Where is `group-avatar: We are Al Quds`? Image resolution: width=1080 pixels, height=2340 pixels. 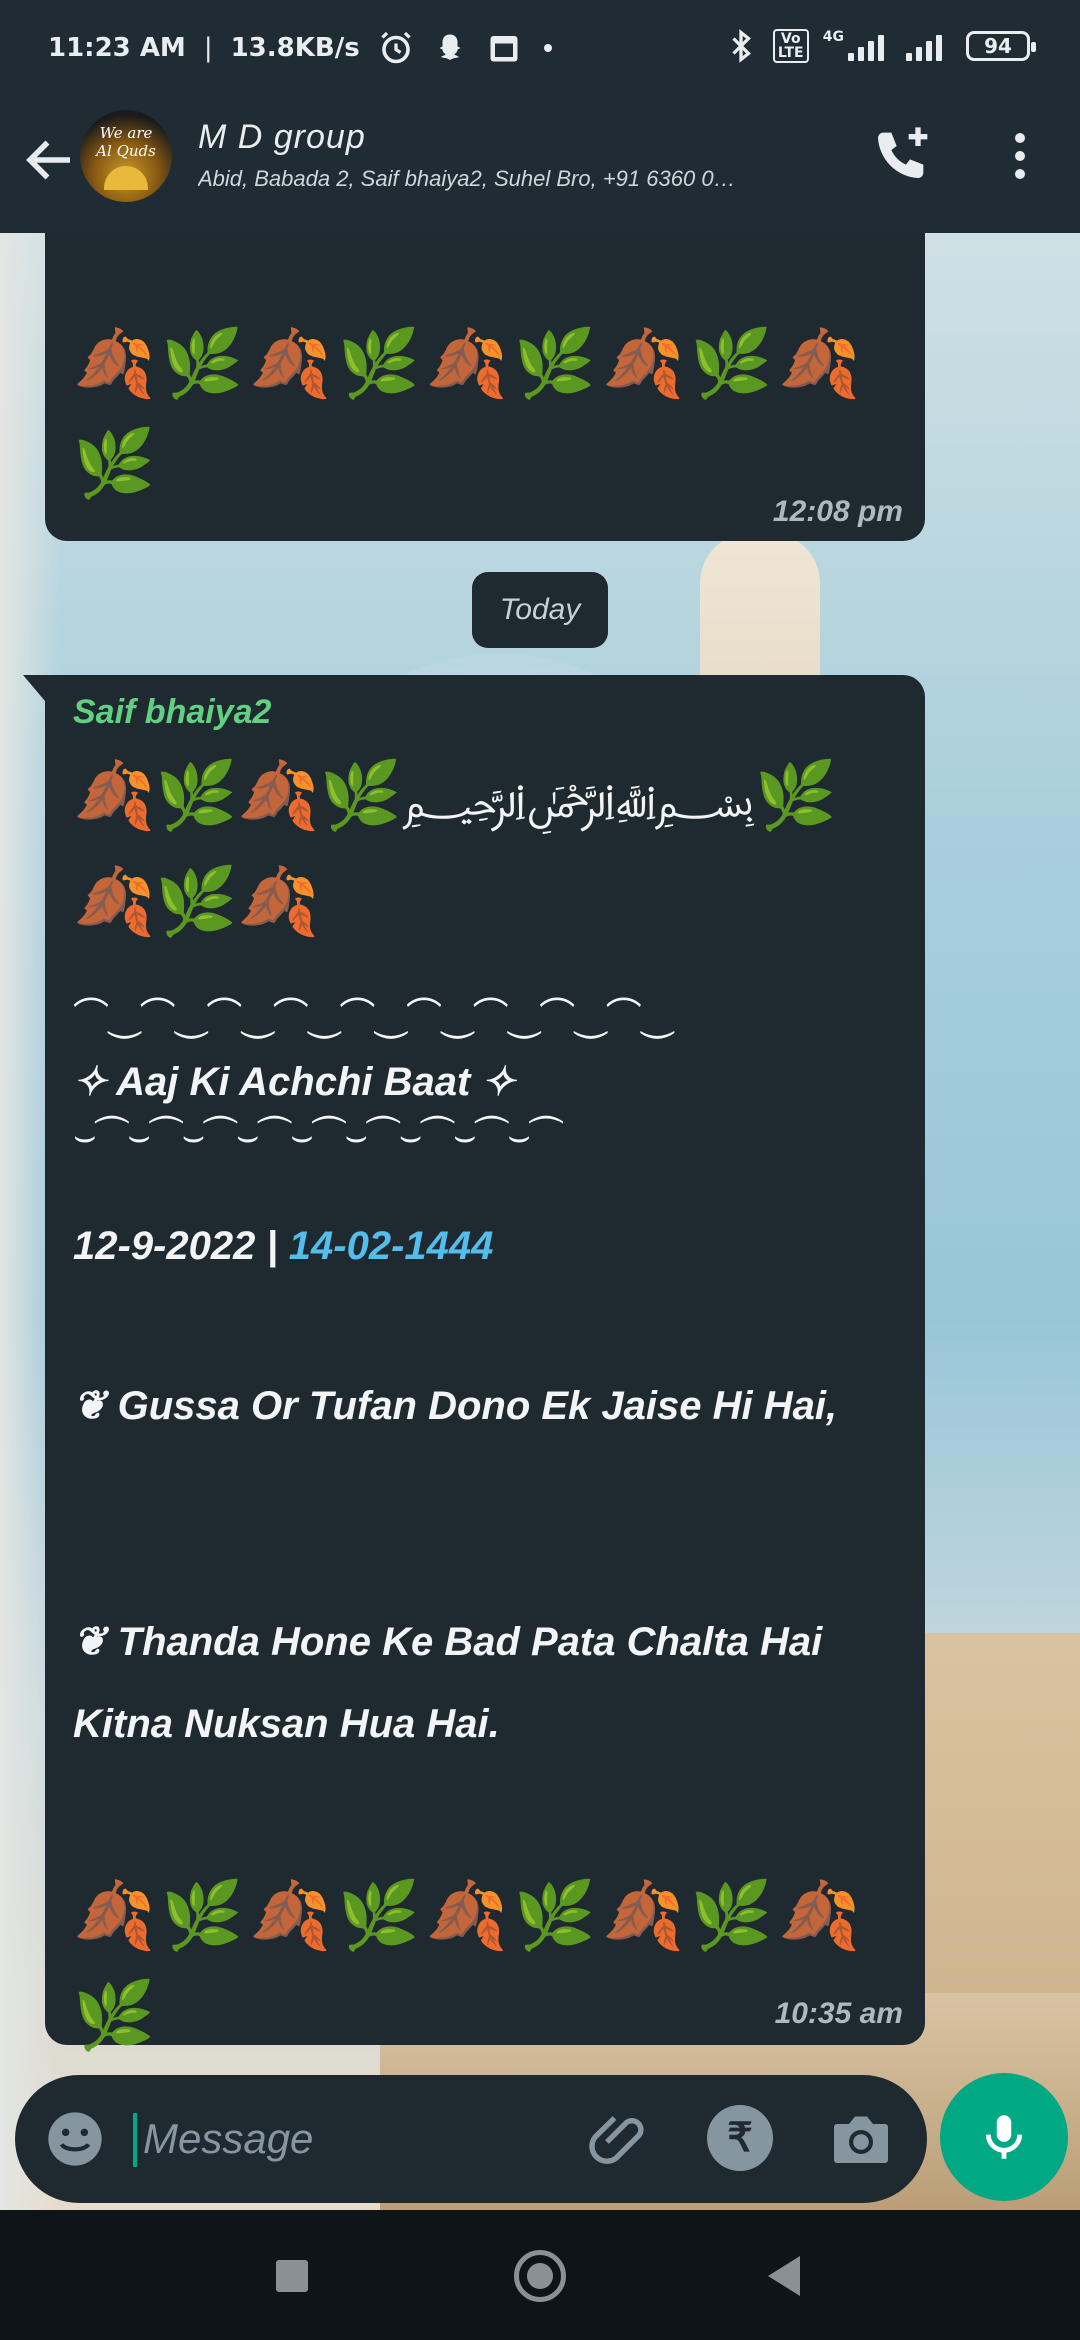
group-avatar: We are Al Quds is located at coordinates (126, 156).